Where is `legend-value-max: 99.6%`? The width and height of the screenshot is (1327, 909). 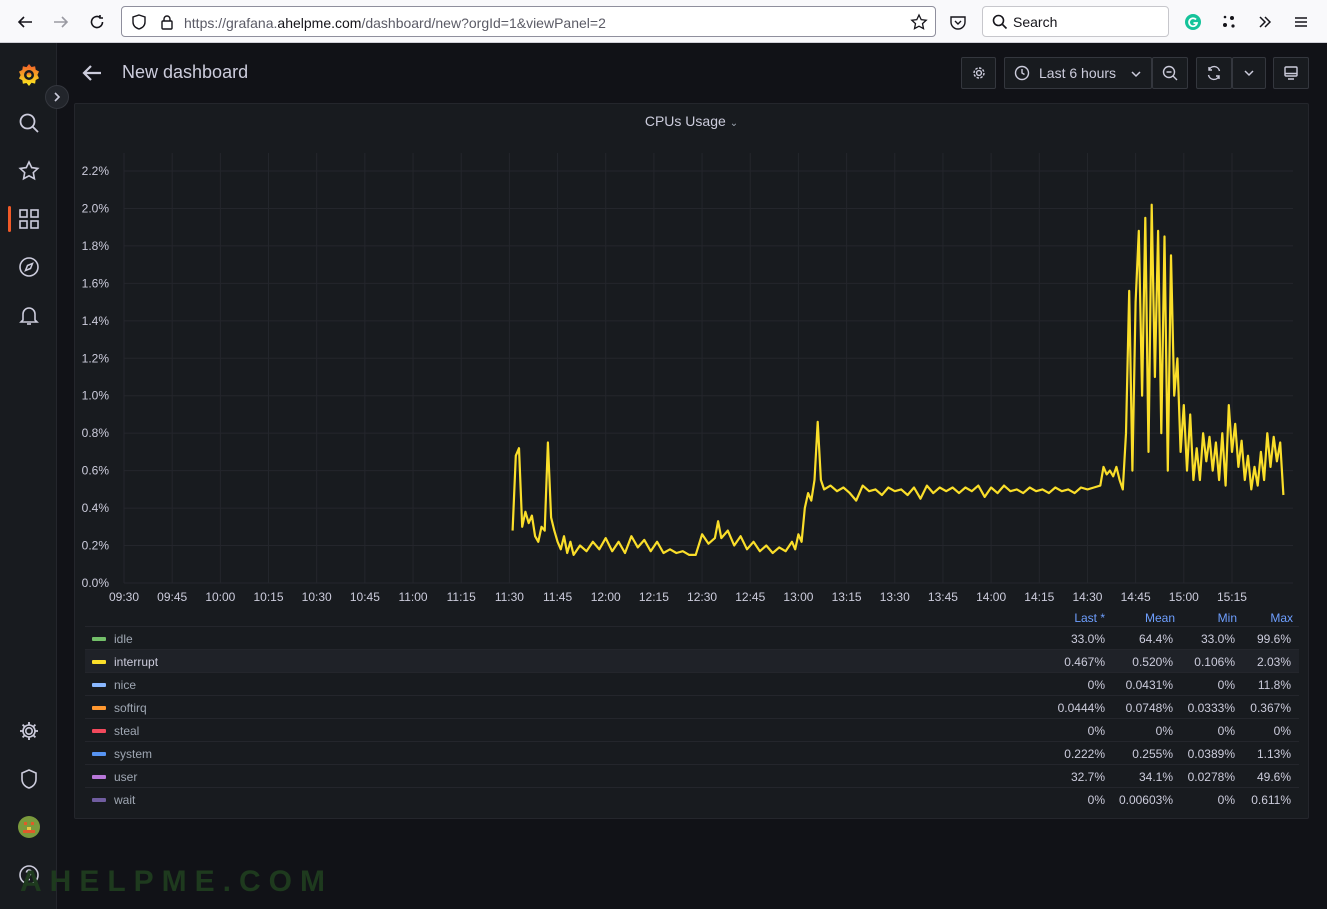
legend-value-max: 99.6% is located at coordinates (1273, 639).